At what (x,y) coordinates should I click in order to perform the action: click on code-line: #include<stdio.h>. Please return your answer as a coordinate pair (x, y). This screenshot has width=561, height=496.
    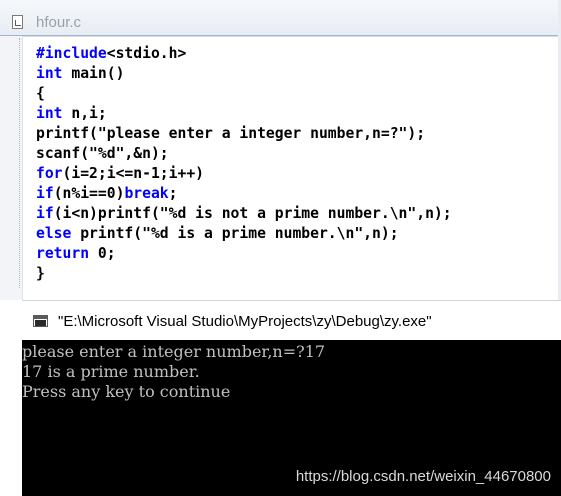
    Looking at the image, I should click on (244, 54).